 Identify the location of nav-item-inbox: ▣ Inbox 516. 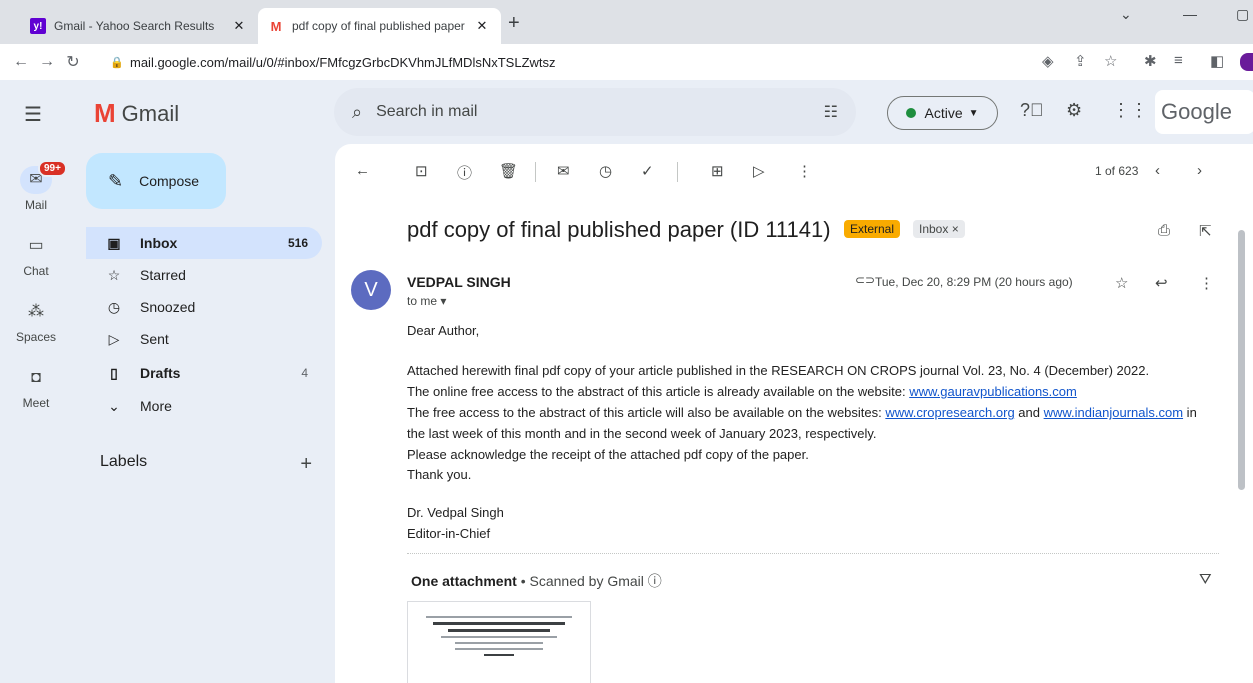
(204, 243).